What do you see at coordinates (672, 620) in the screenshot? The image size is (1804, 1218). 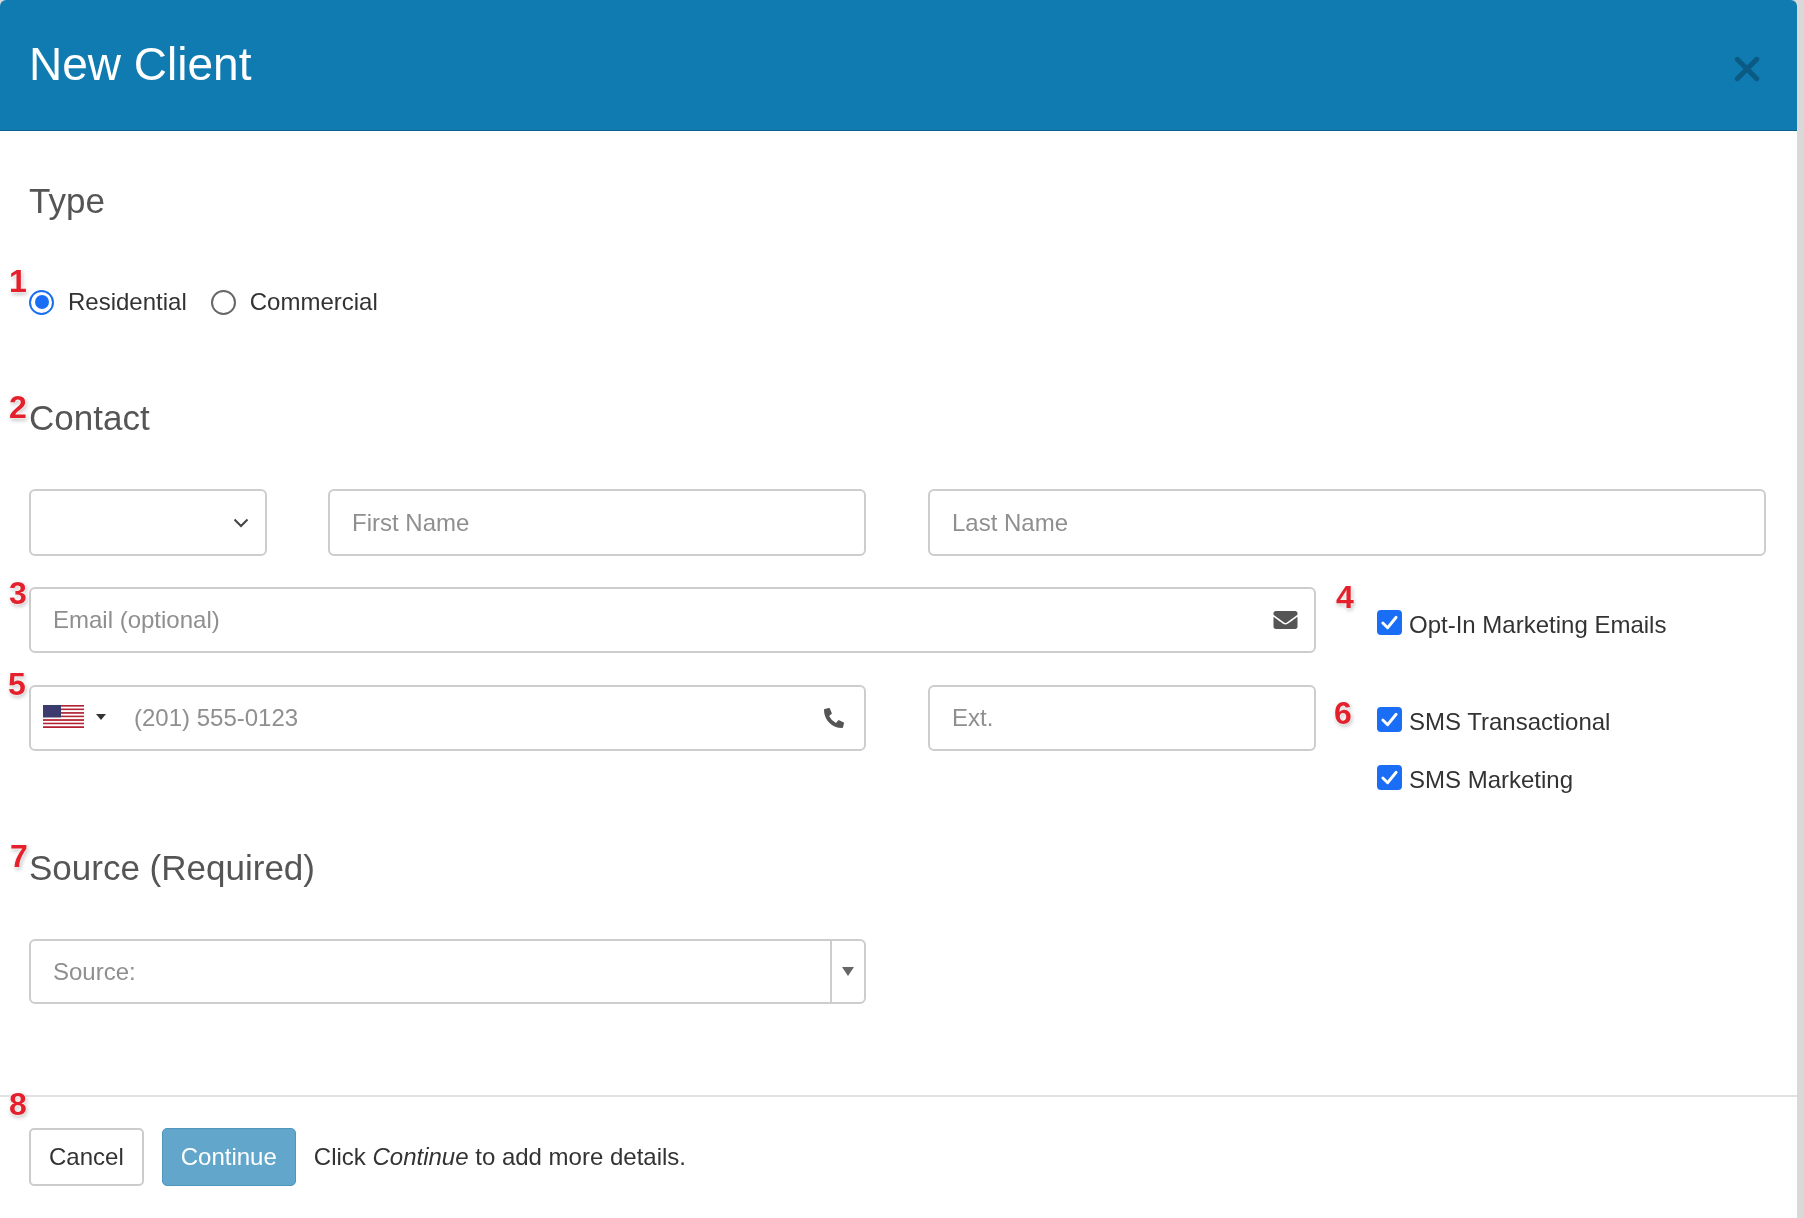 I see `email-field: Email (optional)` at bounding box center [672, 620].